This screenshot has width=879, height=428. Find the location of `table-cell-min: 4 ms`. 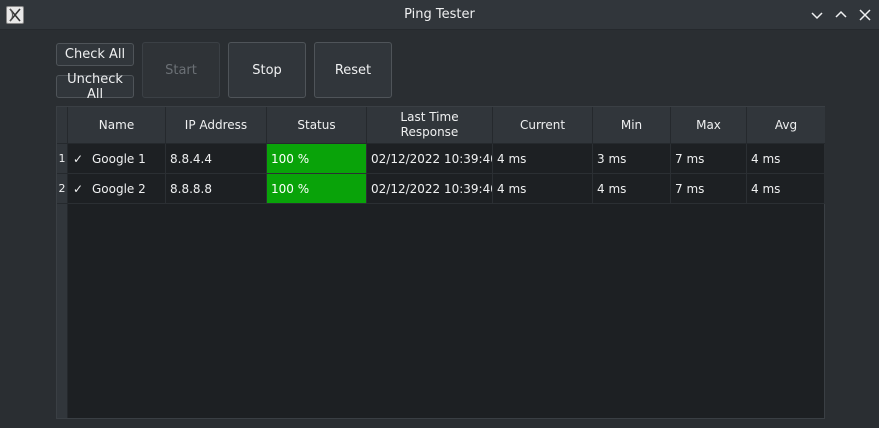

table-cell-min: 4 ms is located at coordinates (632, 189).